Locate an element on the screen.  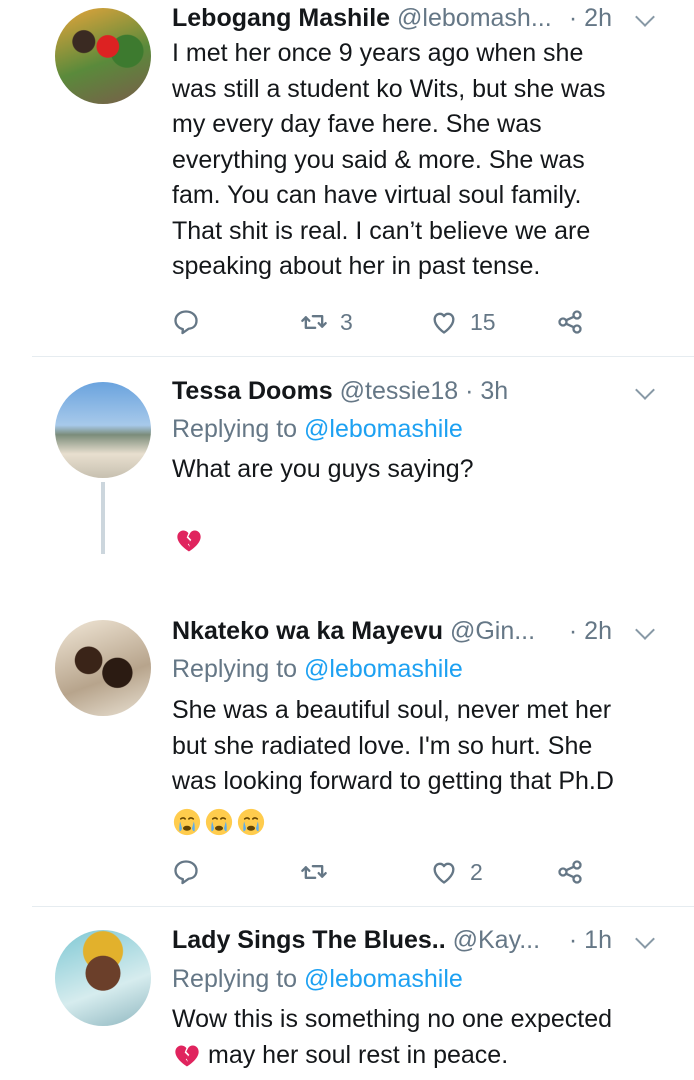
thread-line is located at coordinates (103, 518).